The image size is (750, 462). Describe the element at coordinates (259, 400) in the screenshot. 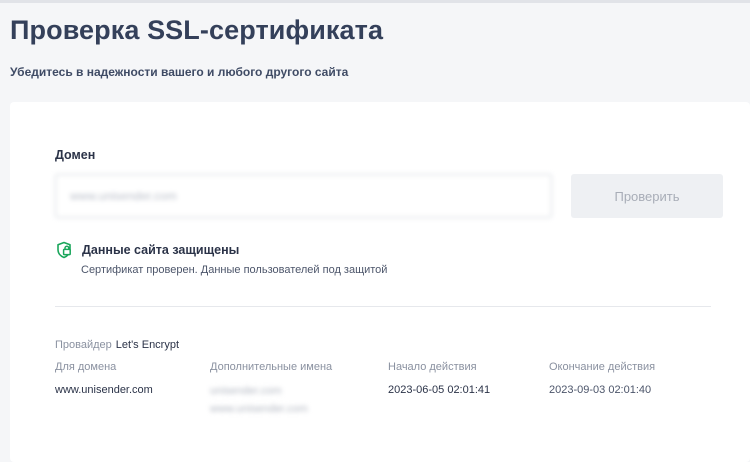

I see `alt-names-list: unisender.com www.unisender.com` at that location.